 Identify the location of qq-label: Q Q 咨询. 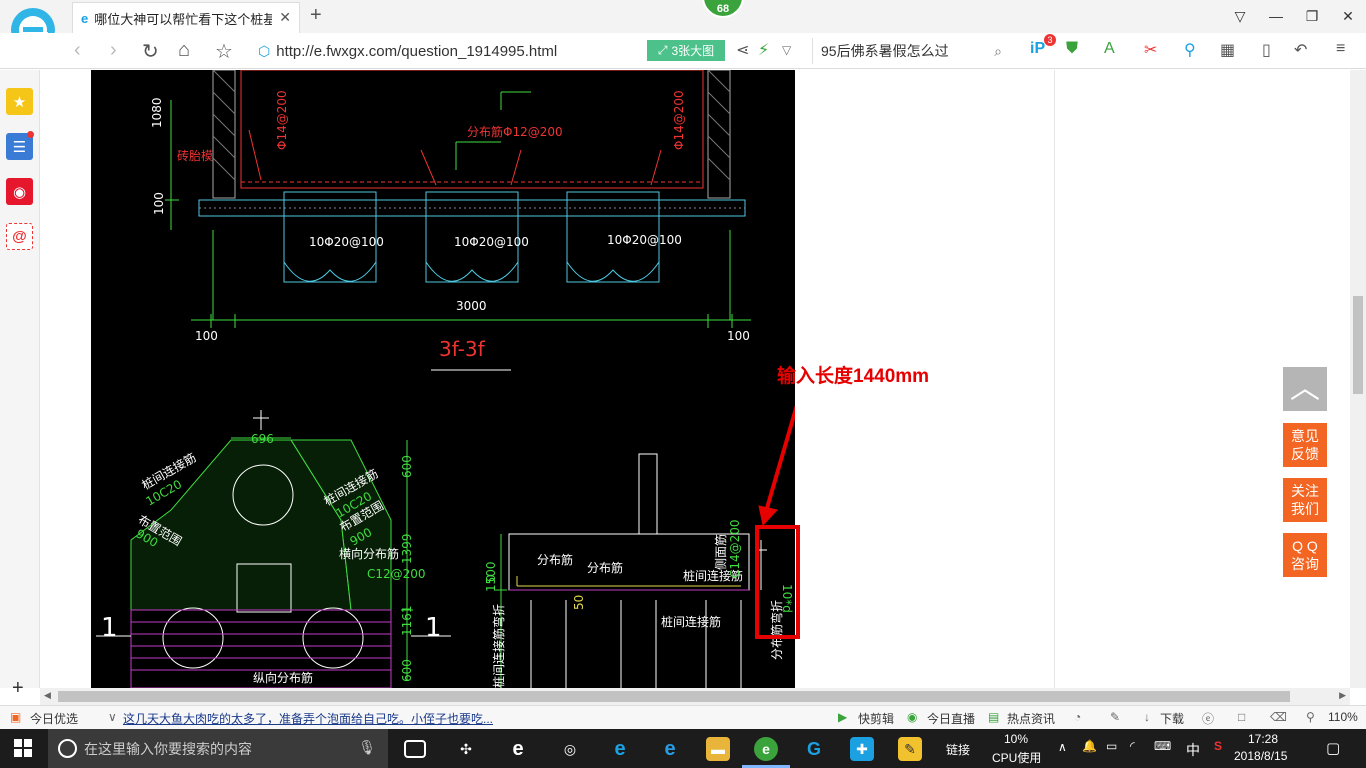
(1305, 555).